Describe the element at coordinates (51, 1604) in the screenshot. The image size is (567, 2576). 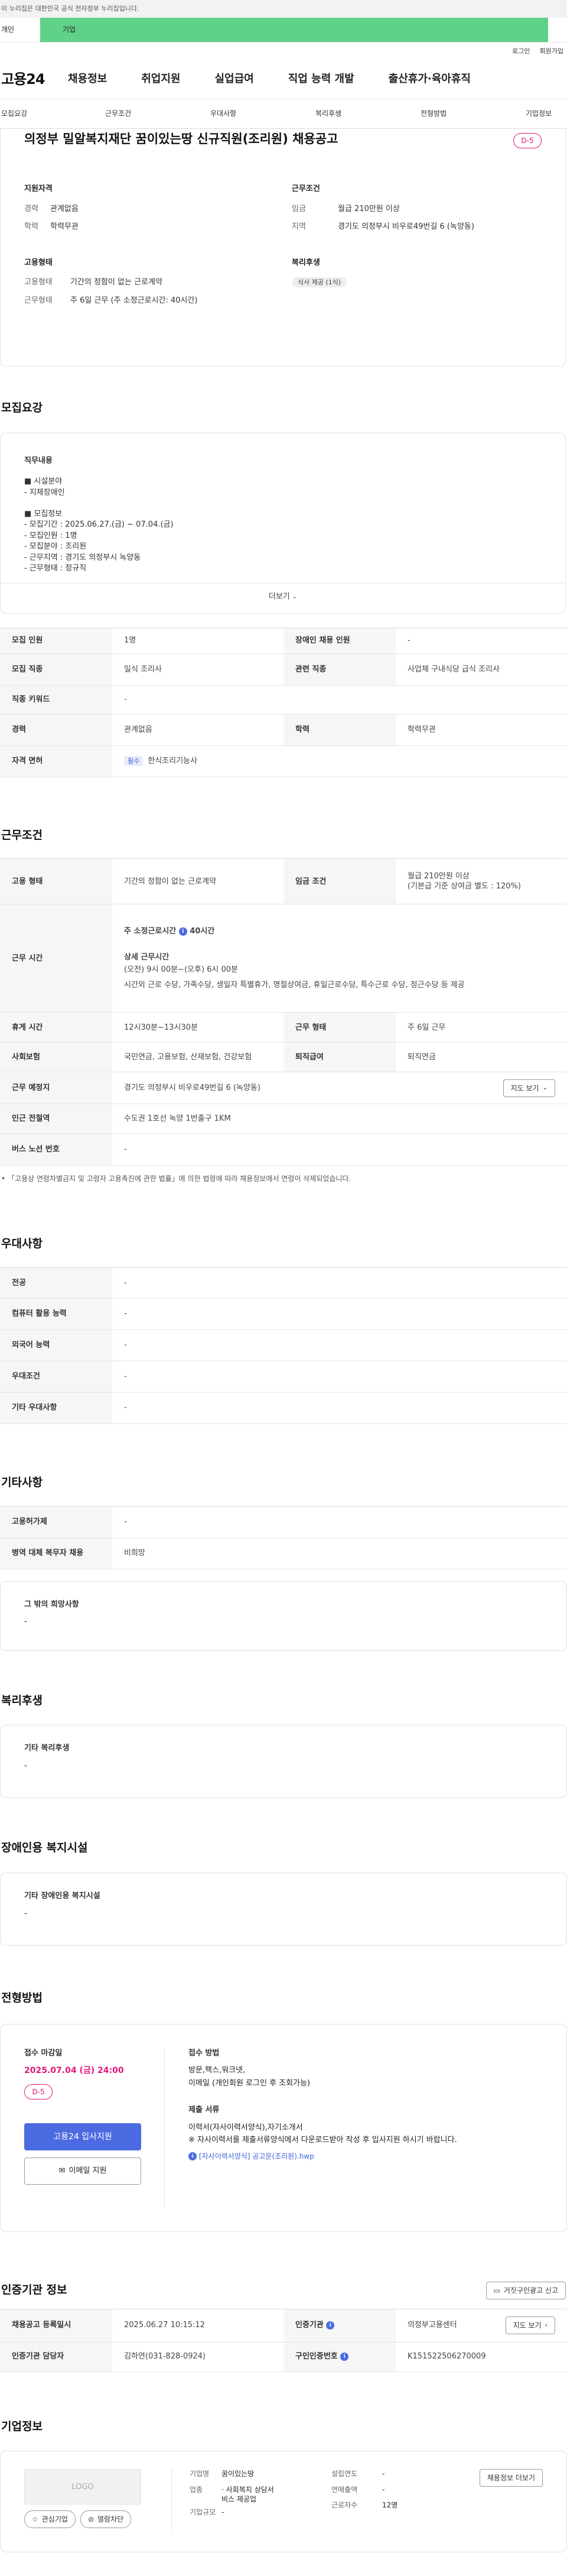
I see `box-heading: 그 밖의 희망사항` at that location.